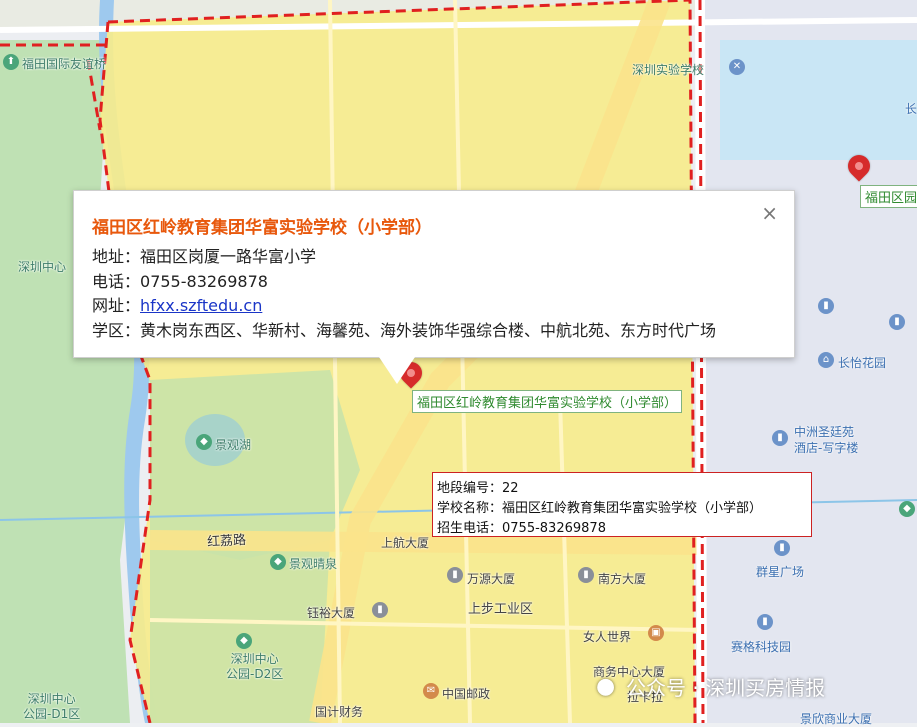 The width and height of the screenshot is (917, 727). What do you see at coordinates (52, 706) in the screenshot?
I see `map-label-center-park-d1: 深圳中心 公园-D1区` at bounding box center [52, 706].